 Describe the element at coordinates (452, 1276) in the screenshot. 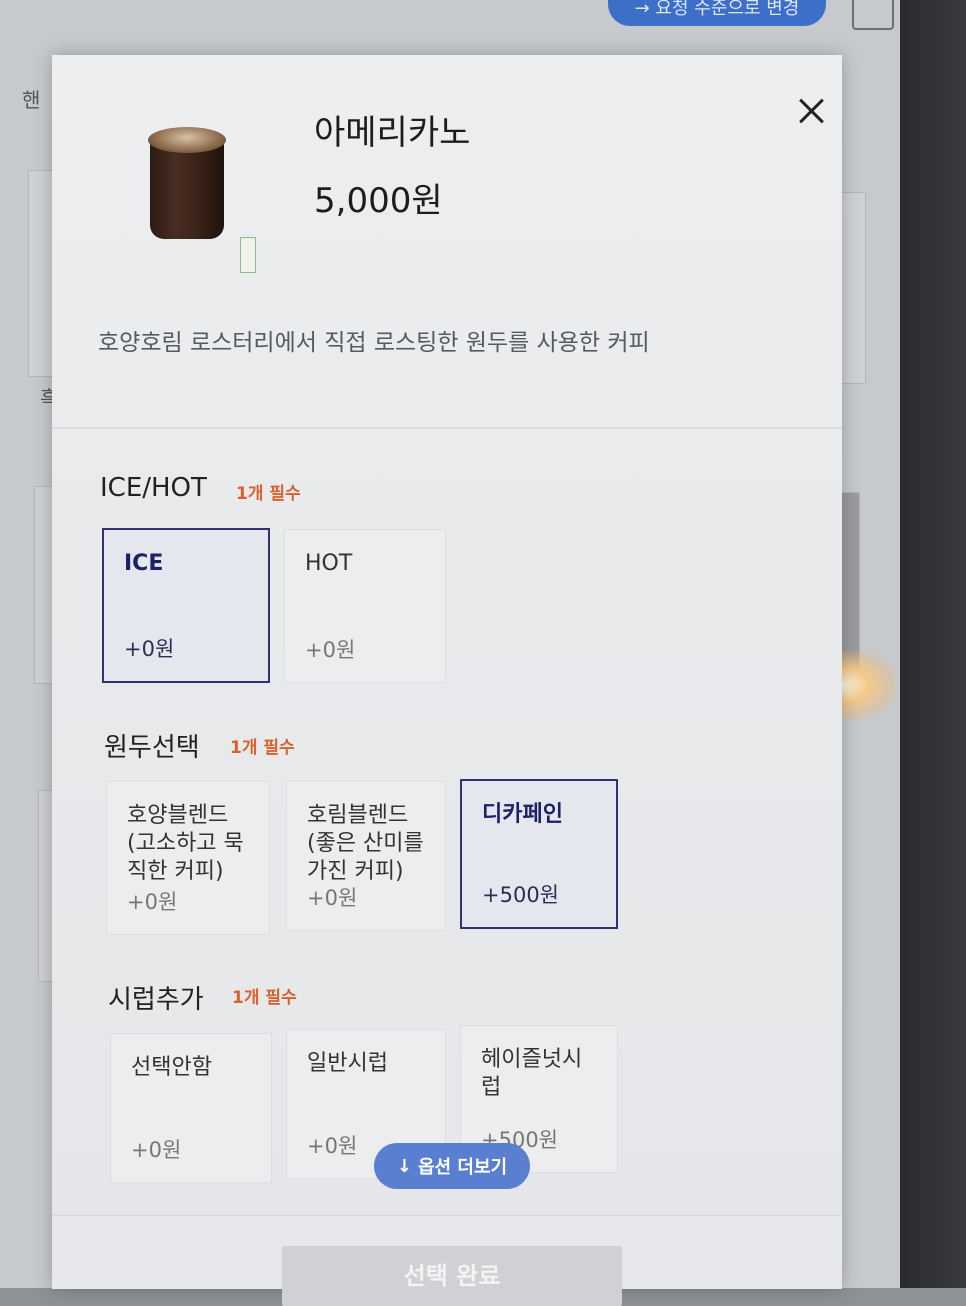

I see `done-button: 선택 완료` at that location.